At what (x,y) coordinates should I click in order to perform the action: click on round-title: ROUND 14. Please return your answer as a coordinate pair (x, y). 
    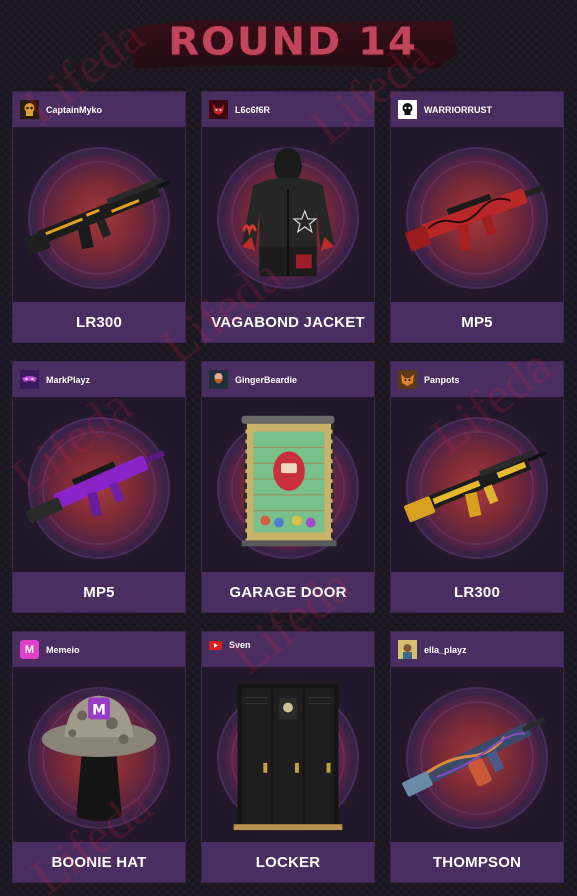
    Looking at the image, I should click on (293, 42).